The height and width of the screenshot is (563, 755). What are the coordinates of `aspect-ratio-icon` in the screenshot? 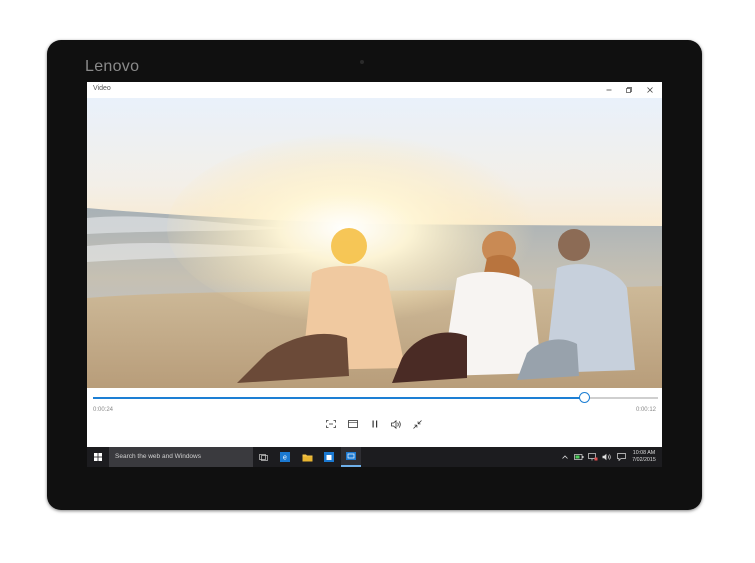 It's located at (353, 424).